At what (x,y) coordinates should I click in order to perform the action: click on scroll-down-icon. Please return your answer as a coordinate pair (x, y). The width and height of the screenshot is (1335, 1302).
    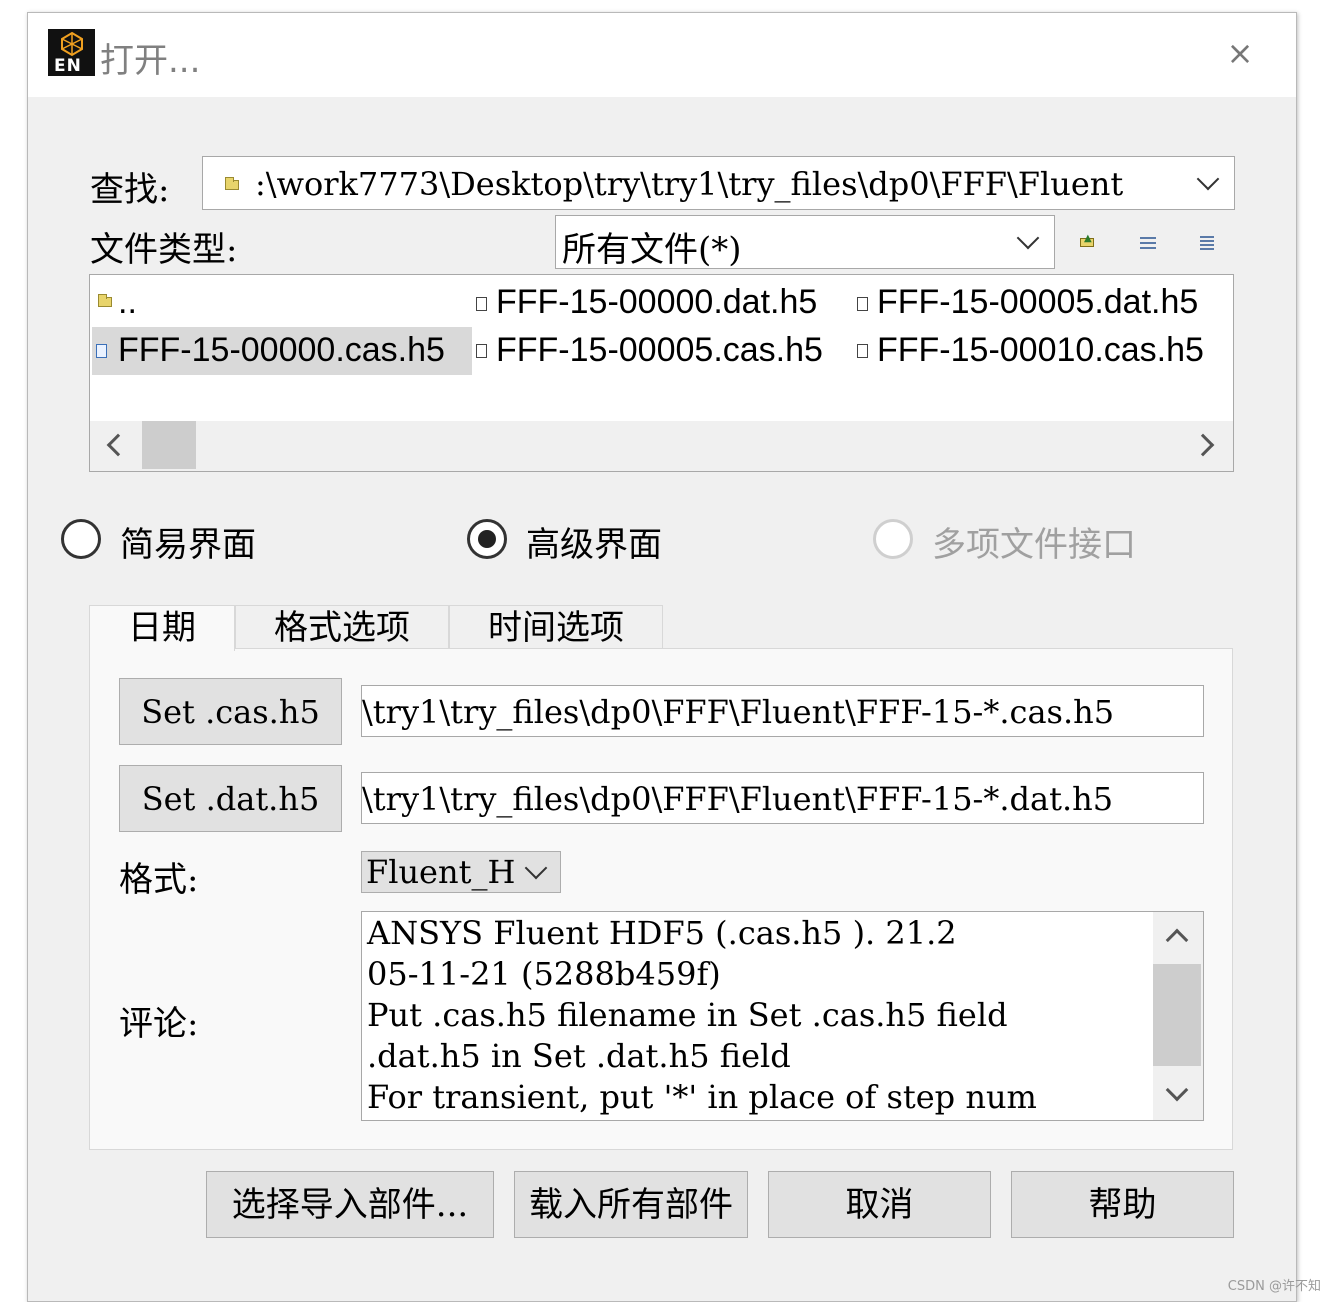
    Looking at the image, I should click on (1177, 1090).